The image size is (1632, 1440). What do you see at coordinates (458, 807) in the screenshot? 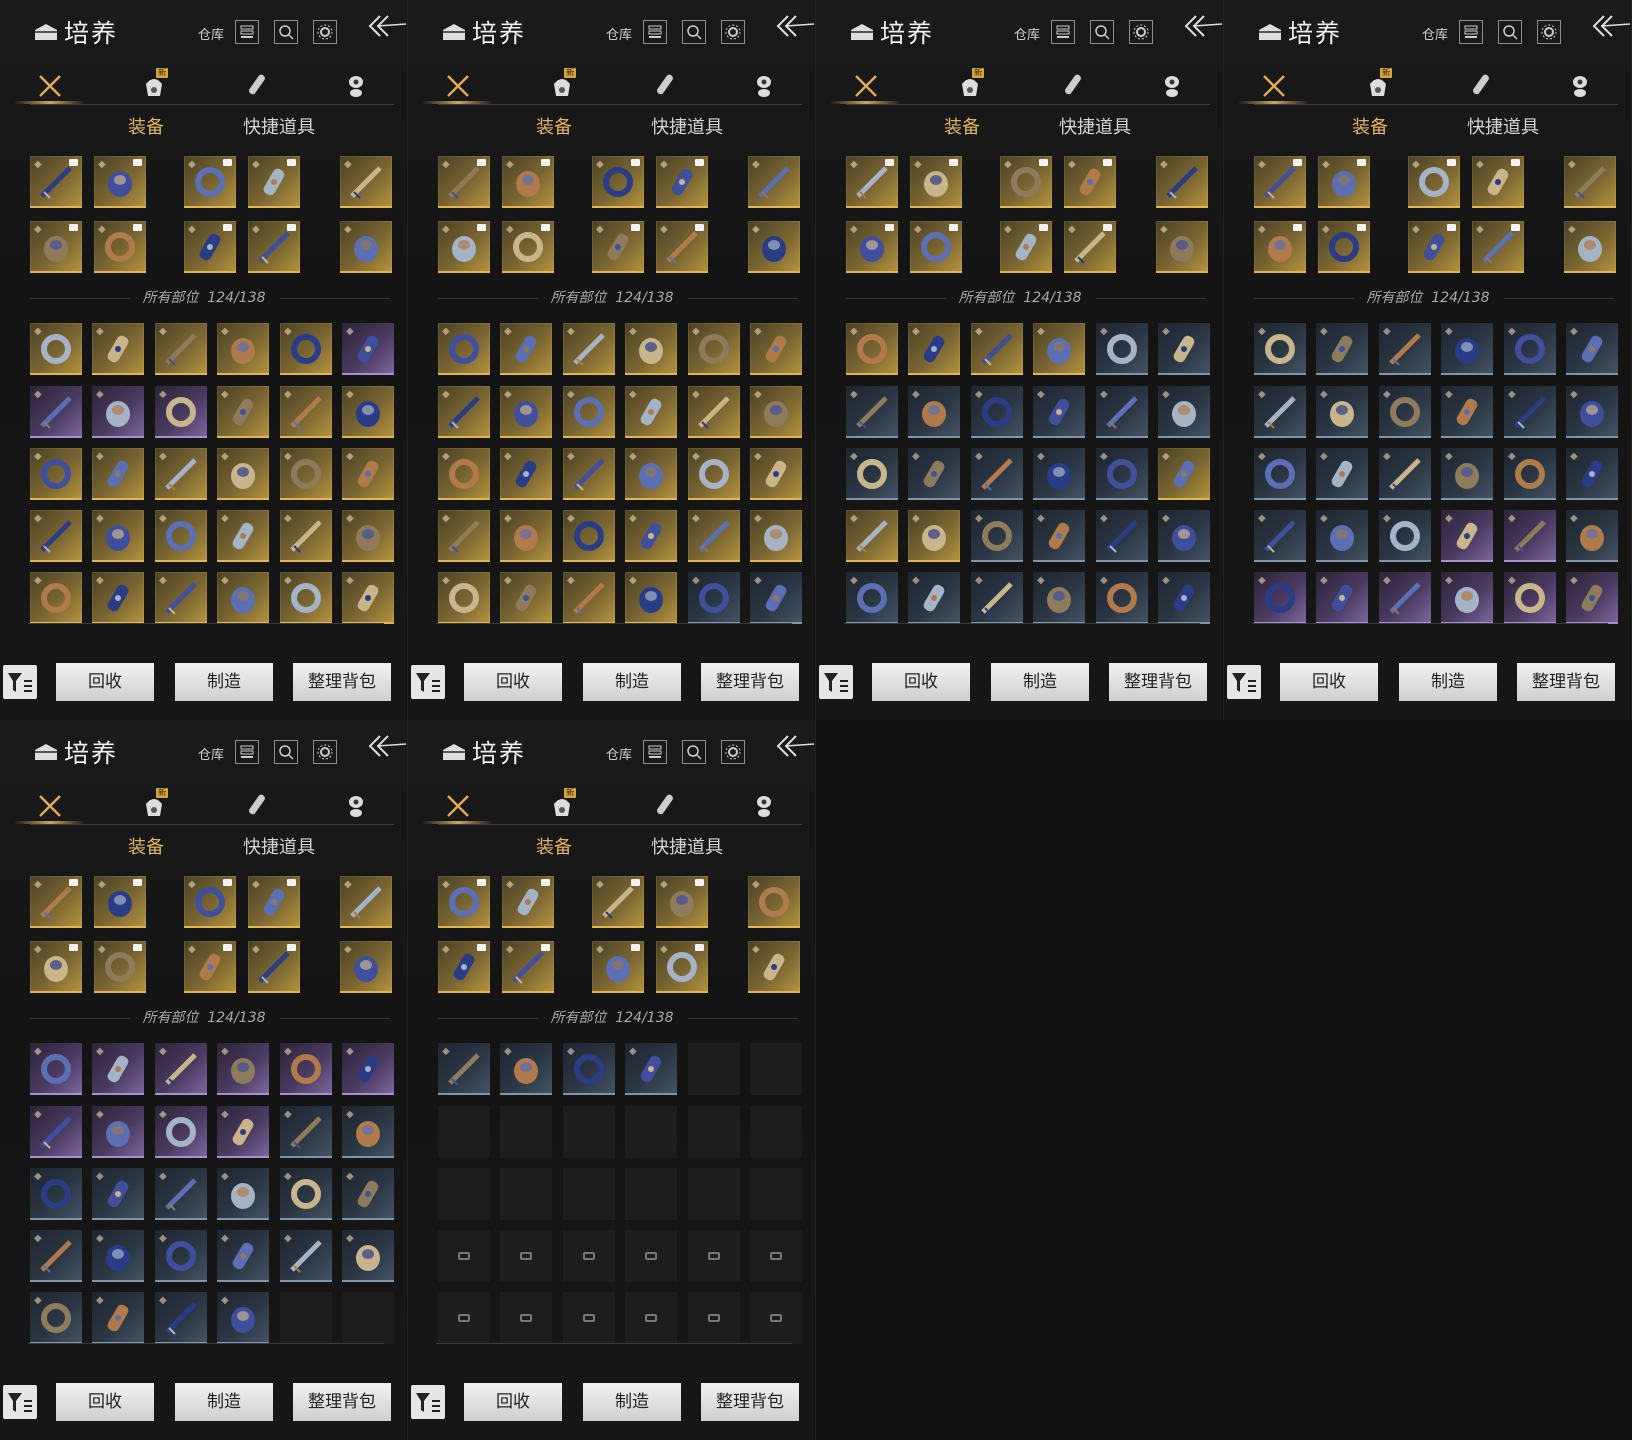
I see `crossed-swords-icon` at bounding box center [458, 807].